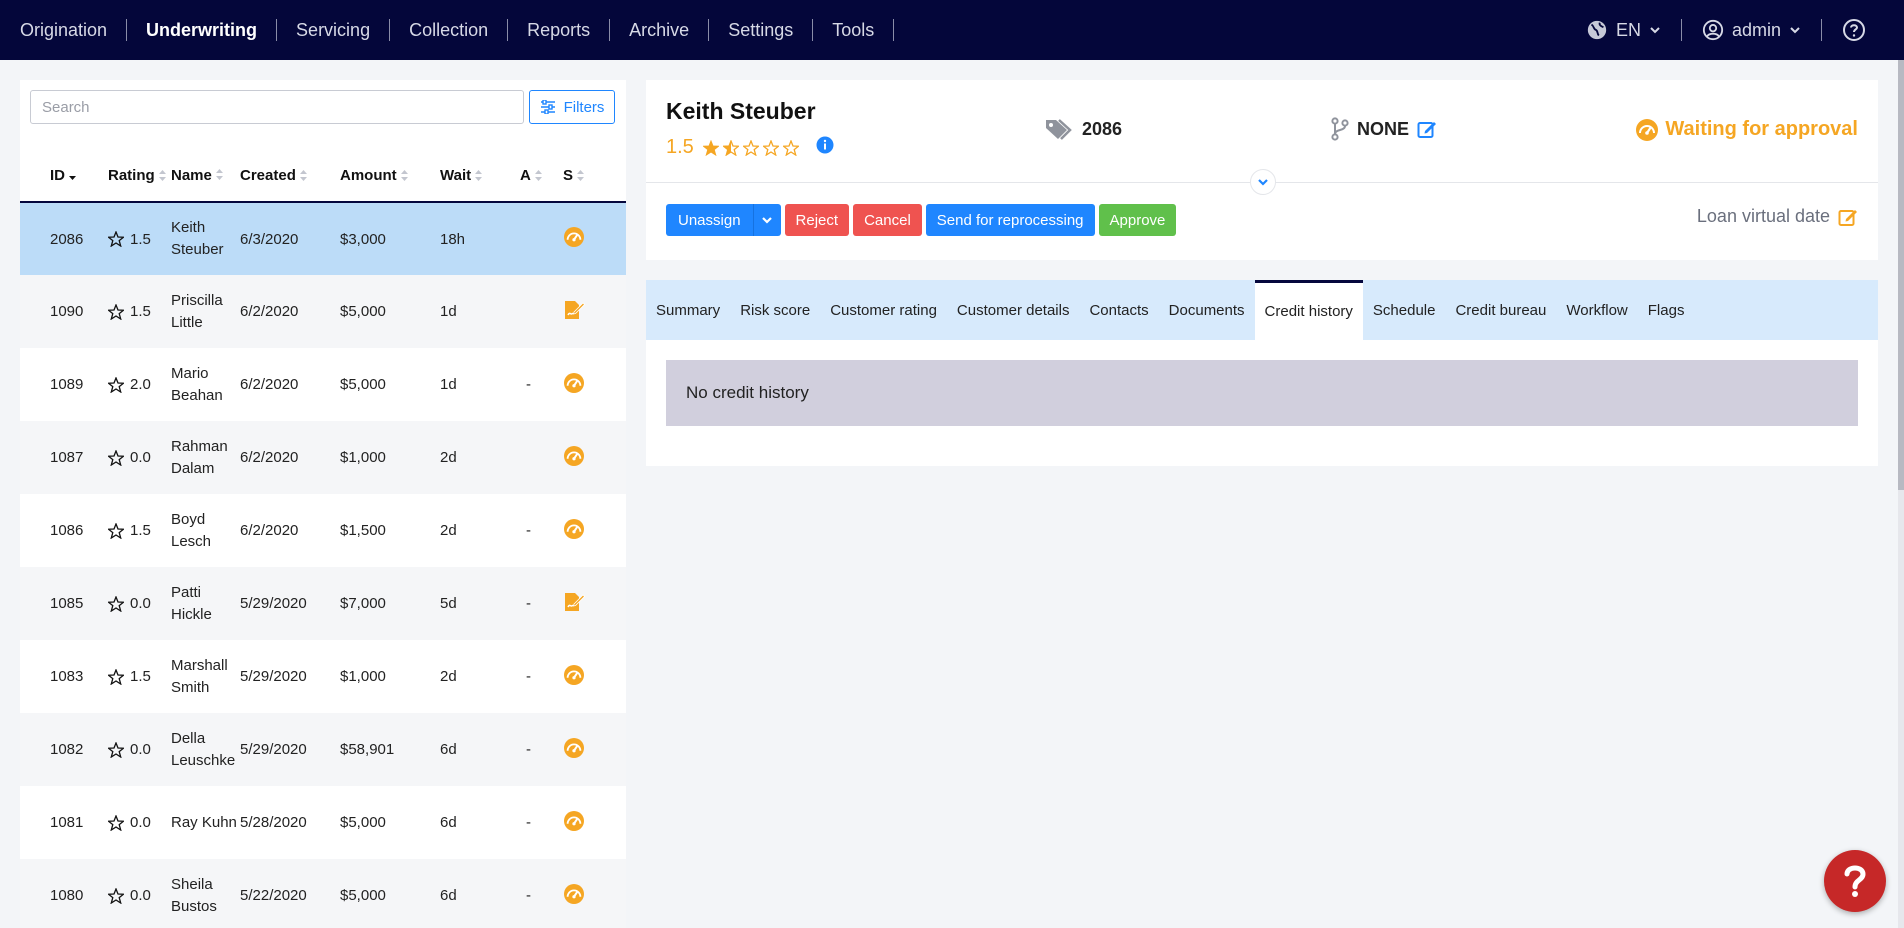 Image resolution: width=1904 pixels, height=928 pixels. I want to click on wait-cell: 2d, so click(480, 457).